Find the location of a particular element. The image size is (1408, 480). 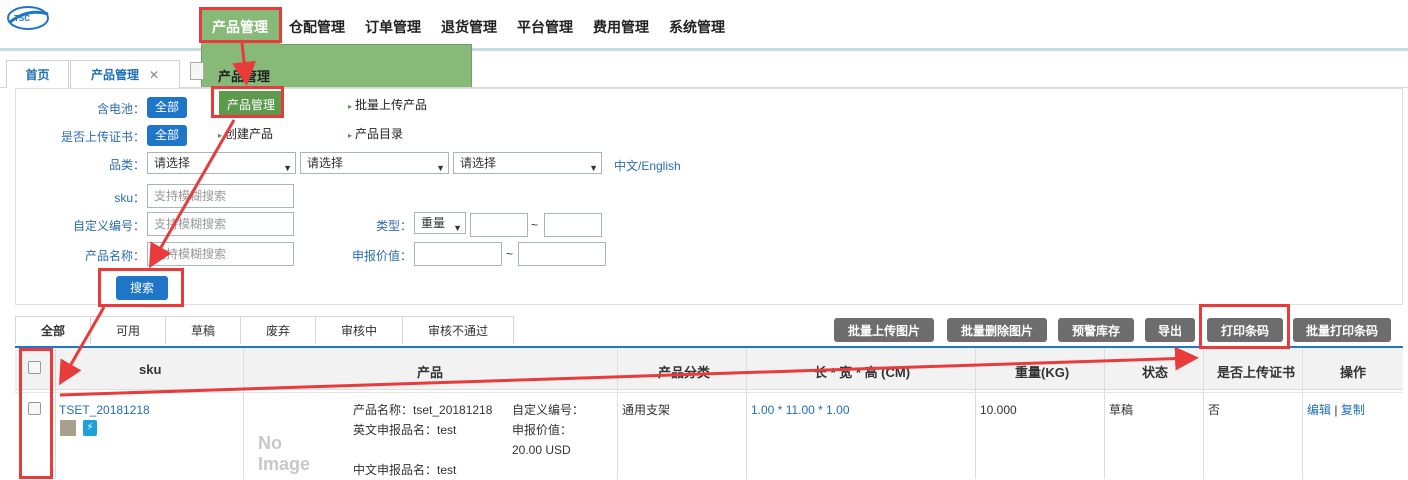

company-logo: TSC is located at coordinates (28, 18).